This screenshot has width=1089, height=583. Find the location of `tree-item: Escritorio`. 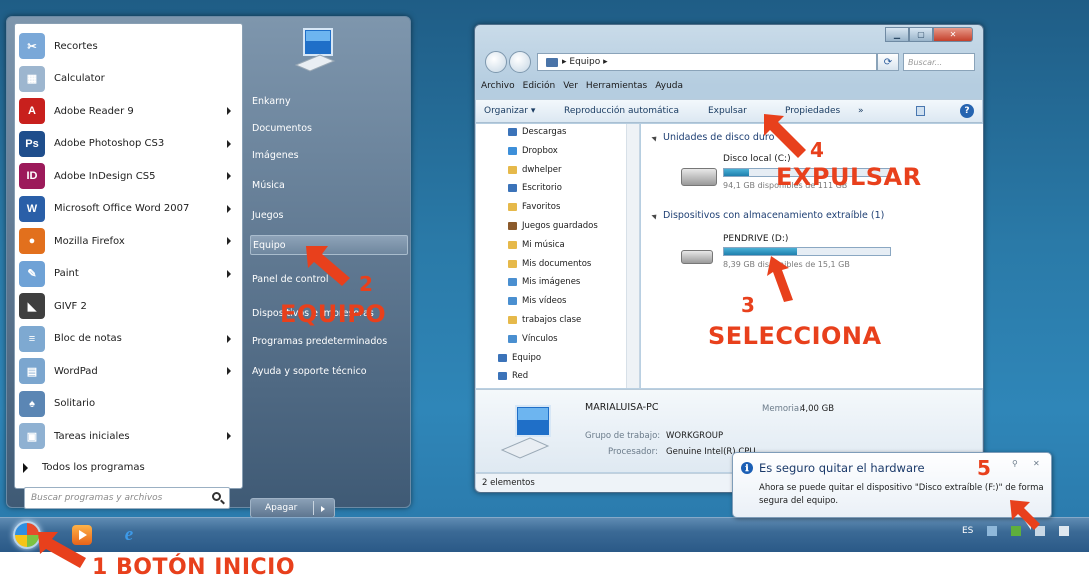

tree-item: Escritorio is located at coordinates (535, 188).